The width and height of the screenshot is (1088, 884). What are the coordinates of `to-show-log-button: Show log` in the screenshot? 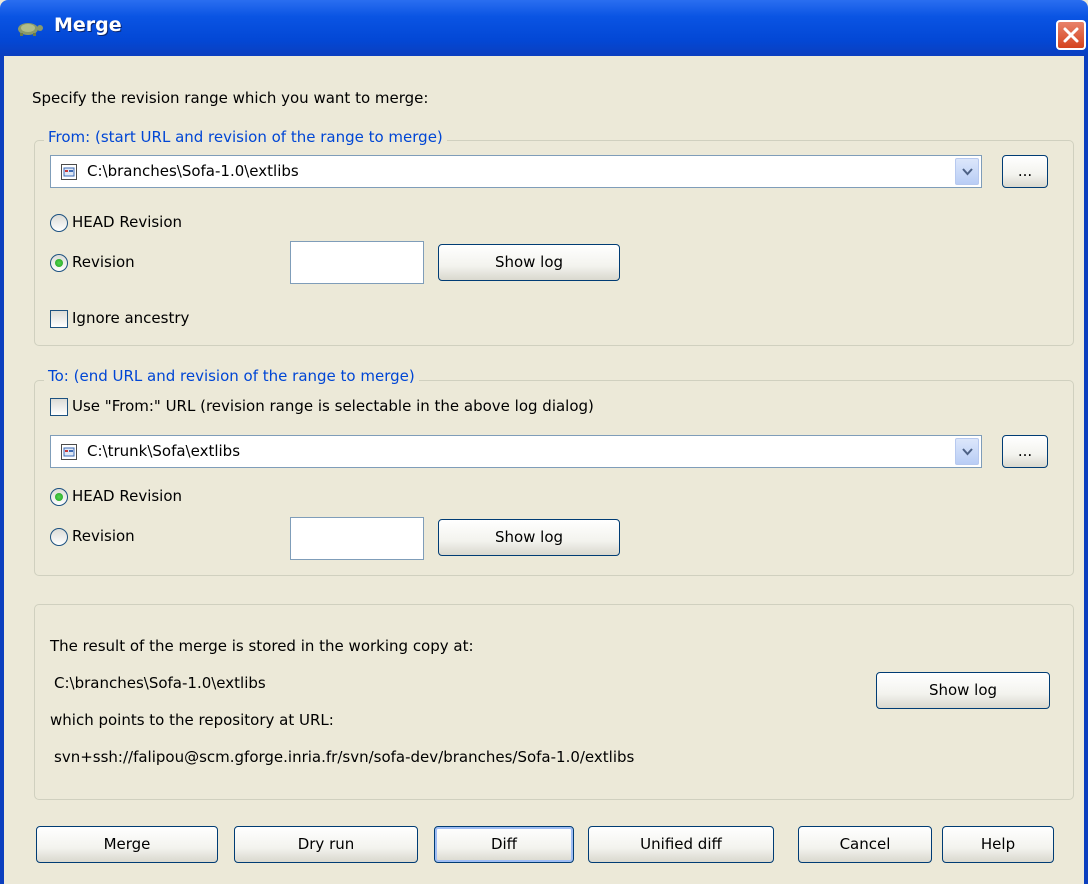 It's located at (529, 537).